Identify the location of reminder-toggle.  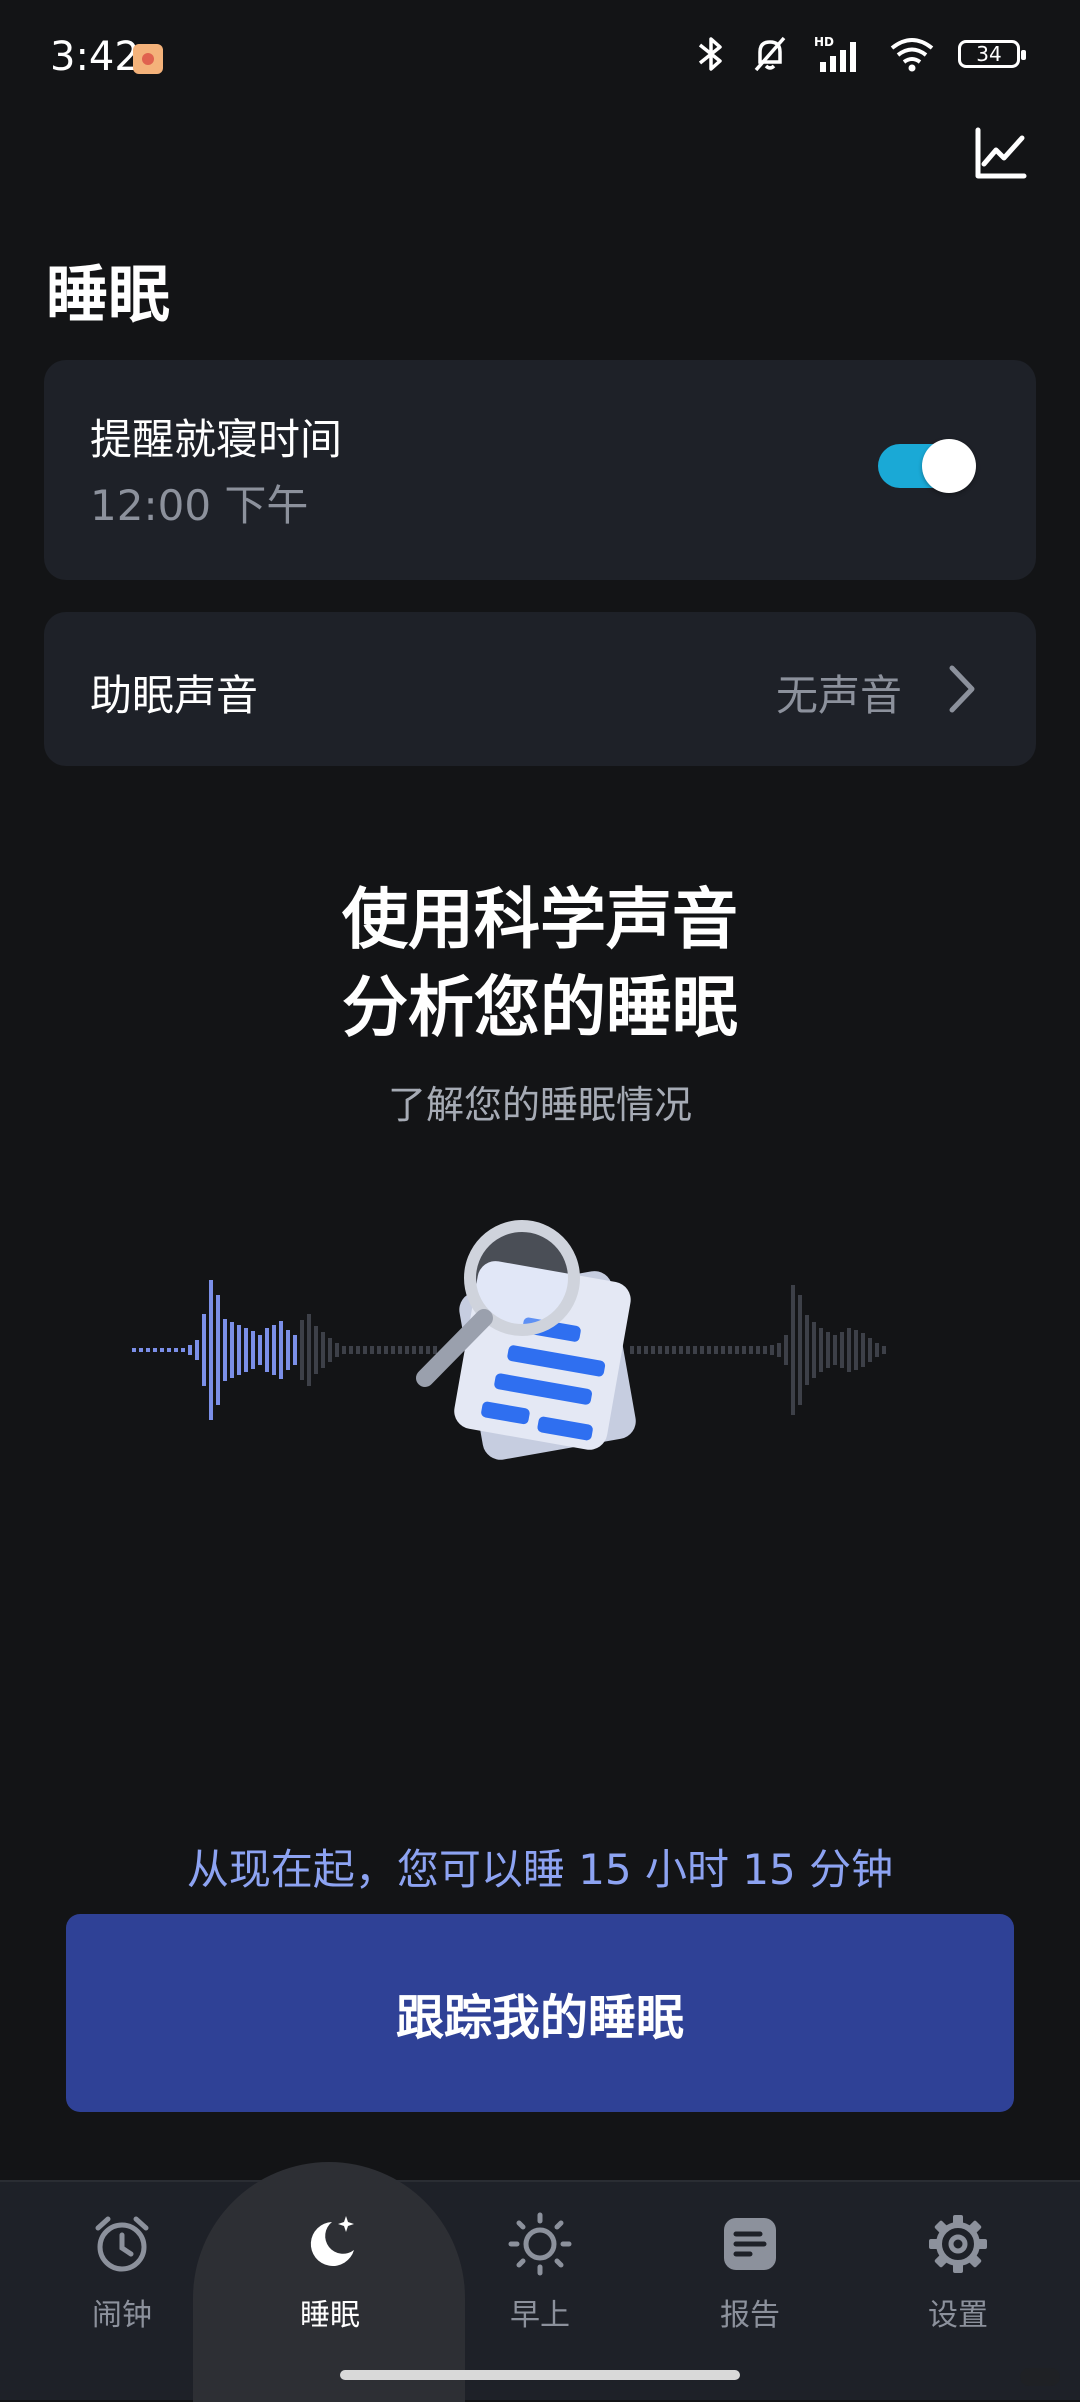
(927, 466).